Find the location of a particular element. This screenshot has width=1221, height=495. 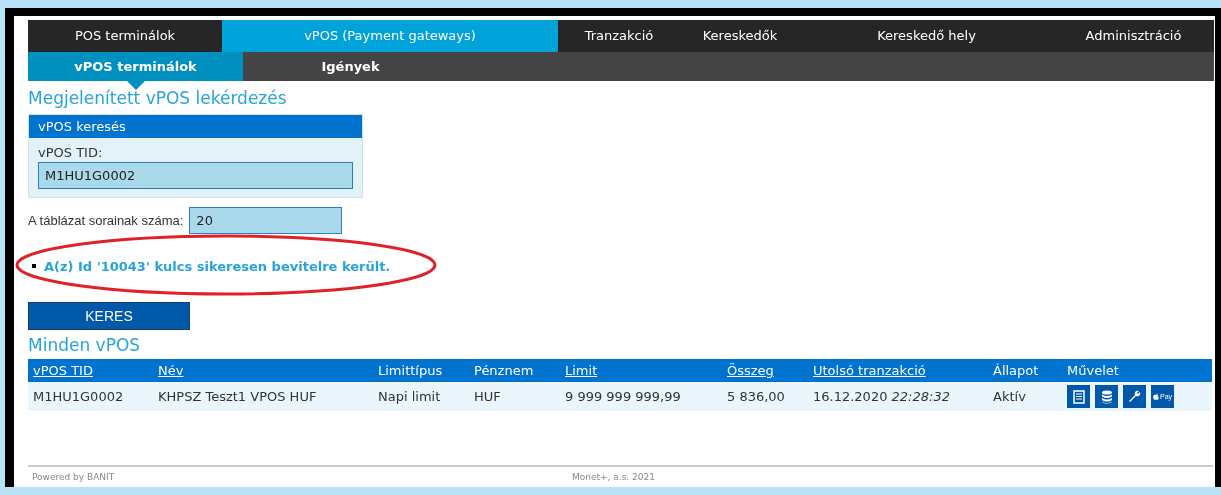

document-icon is located at coordinates (1078, 396).